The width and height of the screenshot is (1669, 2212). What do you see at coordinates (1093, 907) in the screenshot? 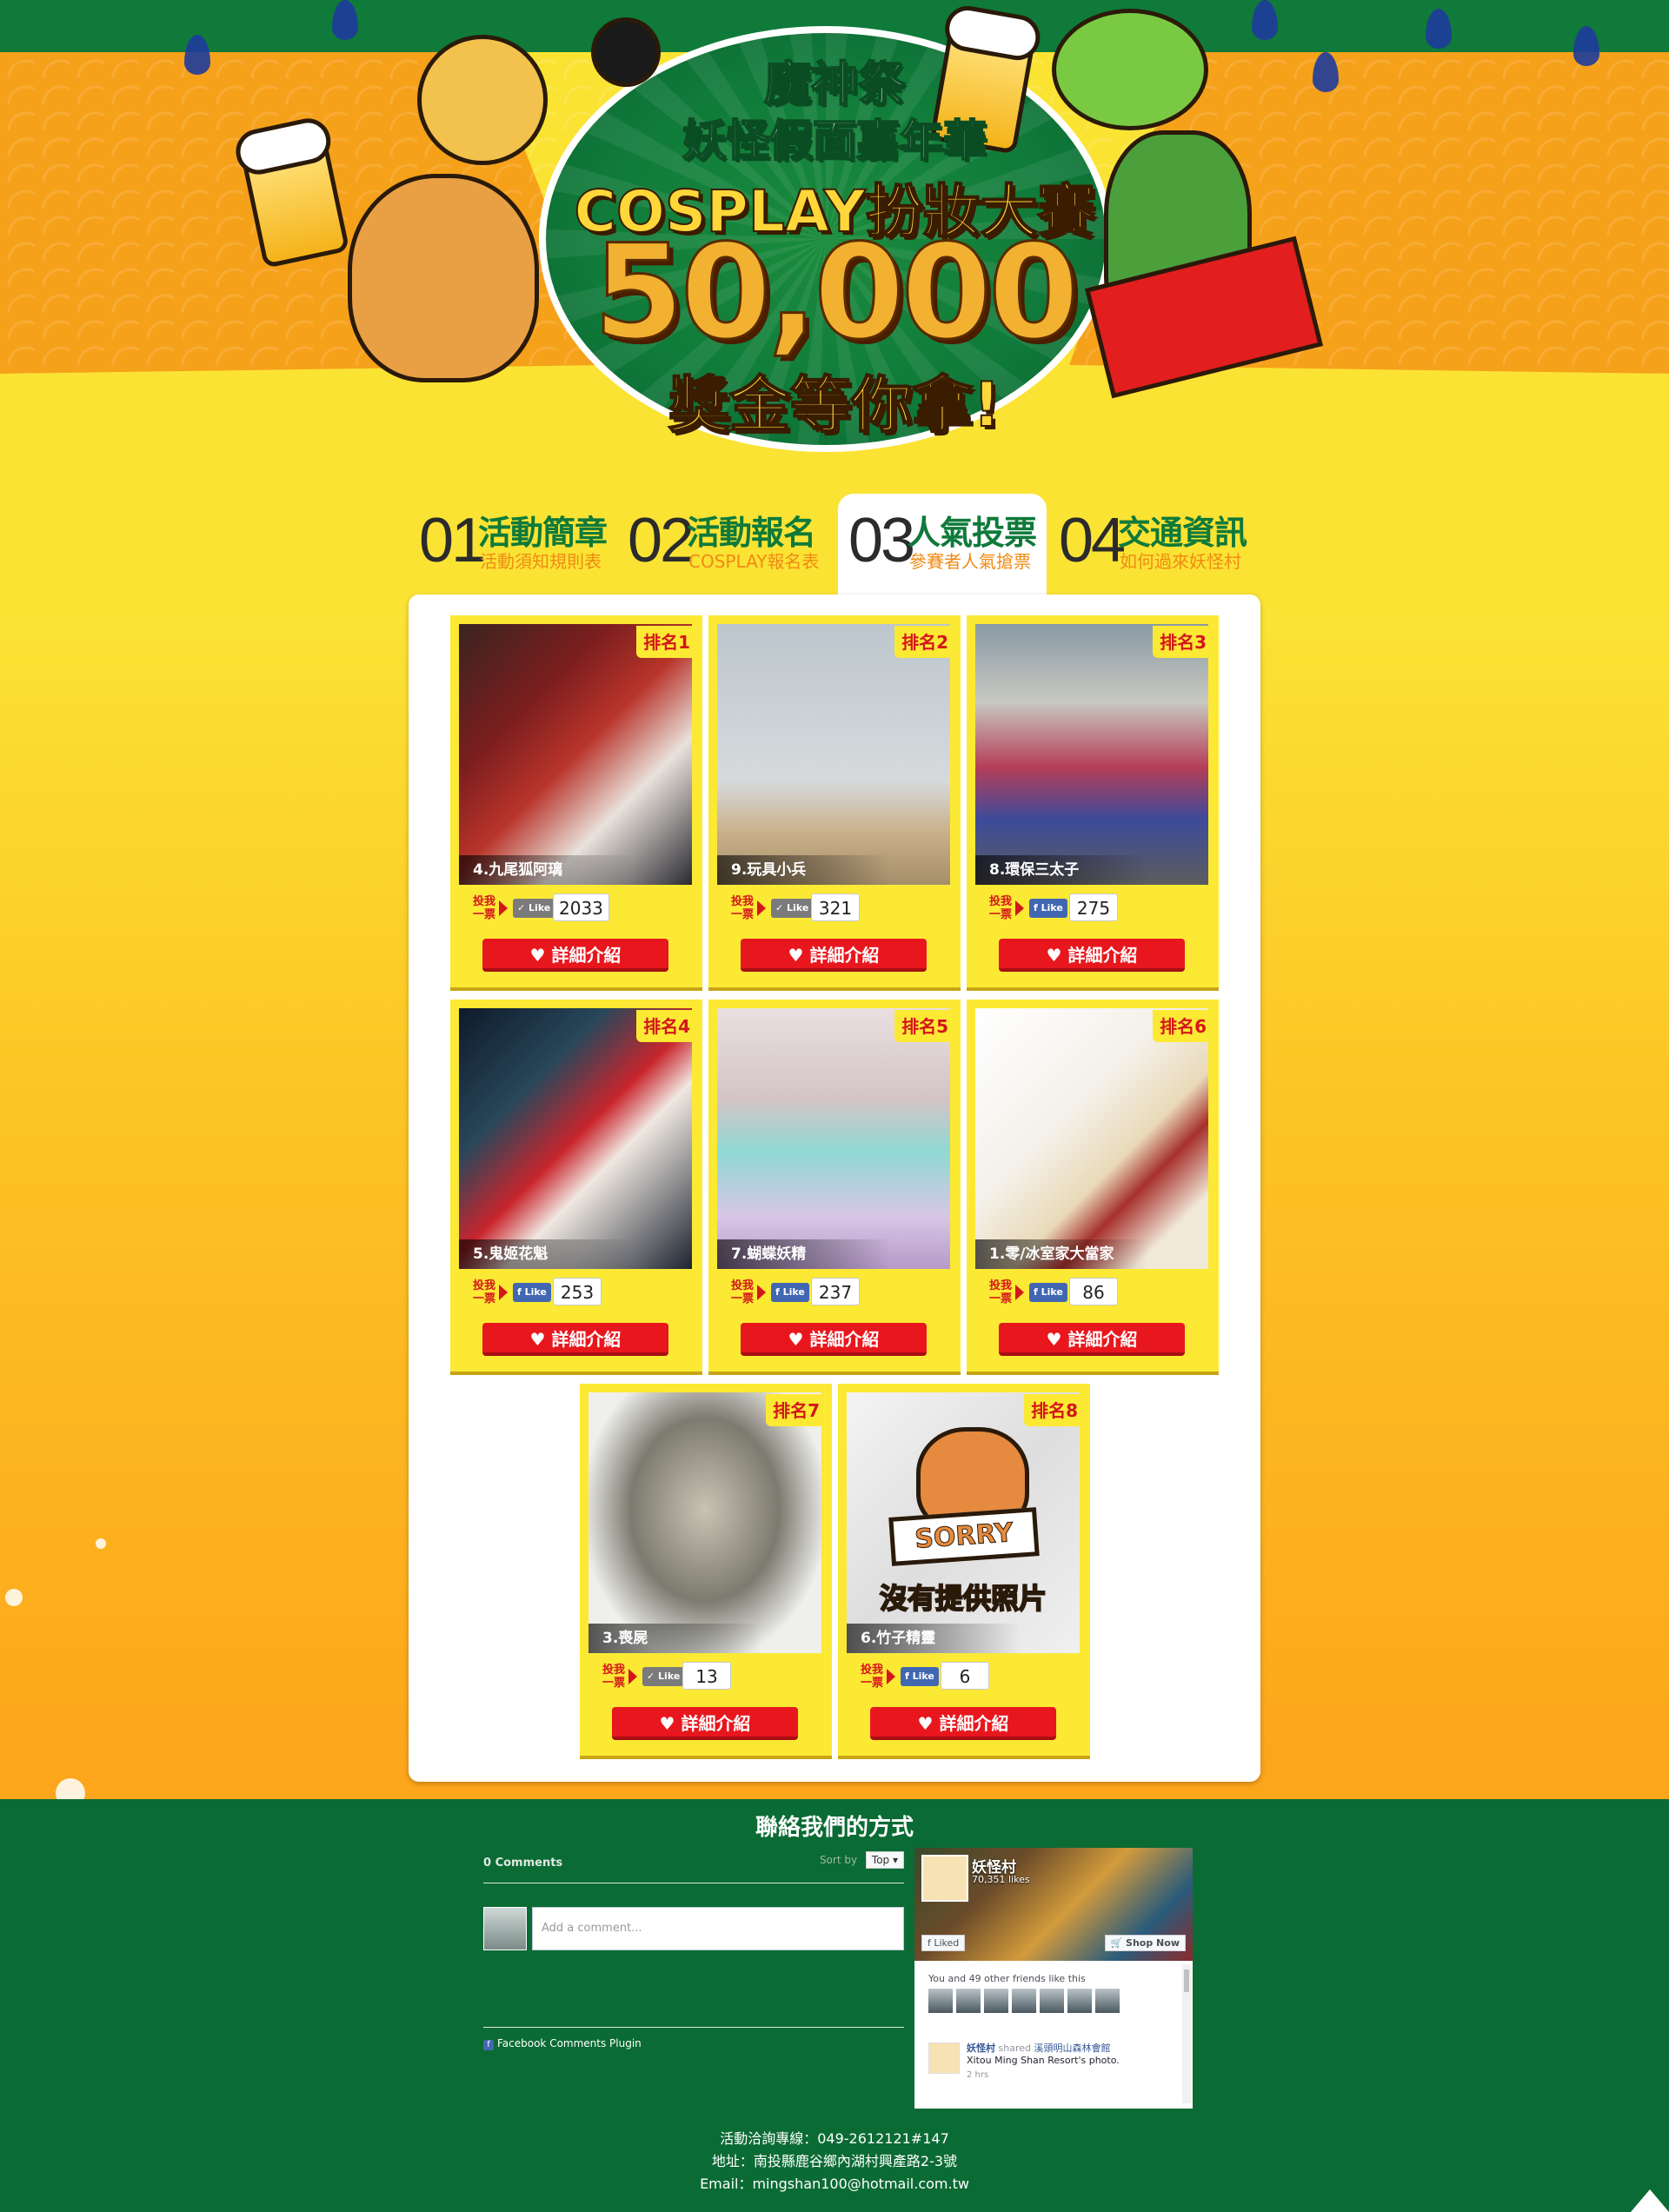
I see `like-count: 275` at bounding box center [1093, 907].